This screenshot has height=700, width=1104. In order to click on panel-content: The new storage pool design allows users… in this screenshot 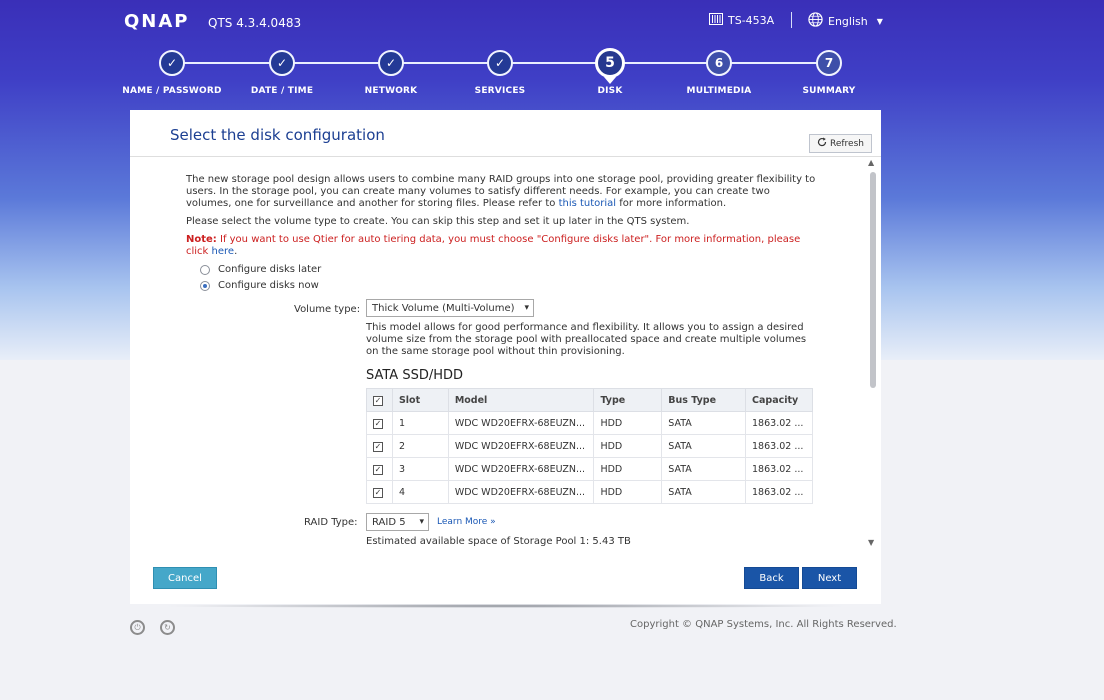, I will do `click(501, 234)`.